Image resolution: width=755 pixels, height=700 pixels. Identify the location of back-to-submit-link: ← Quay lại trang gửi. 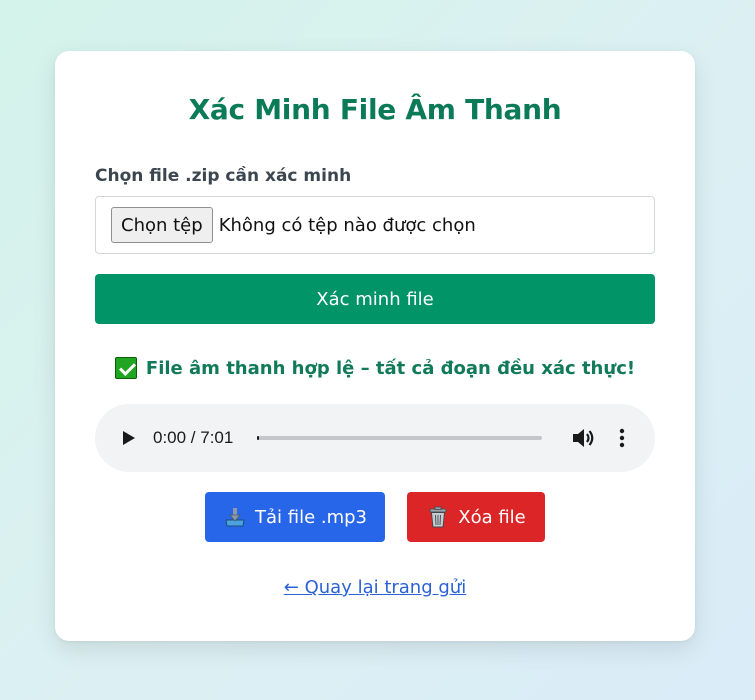
(375, 587).